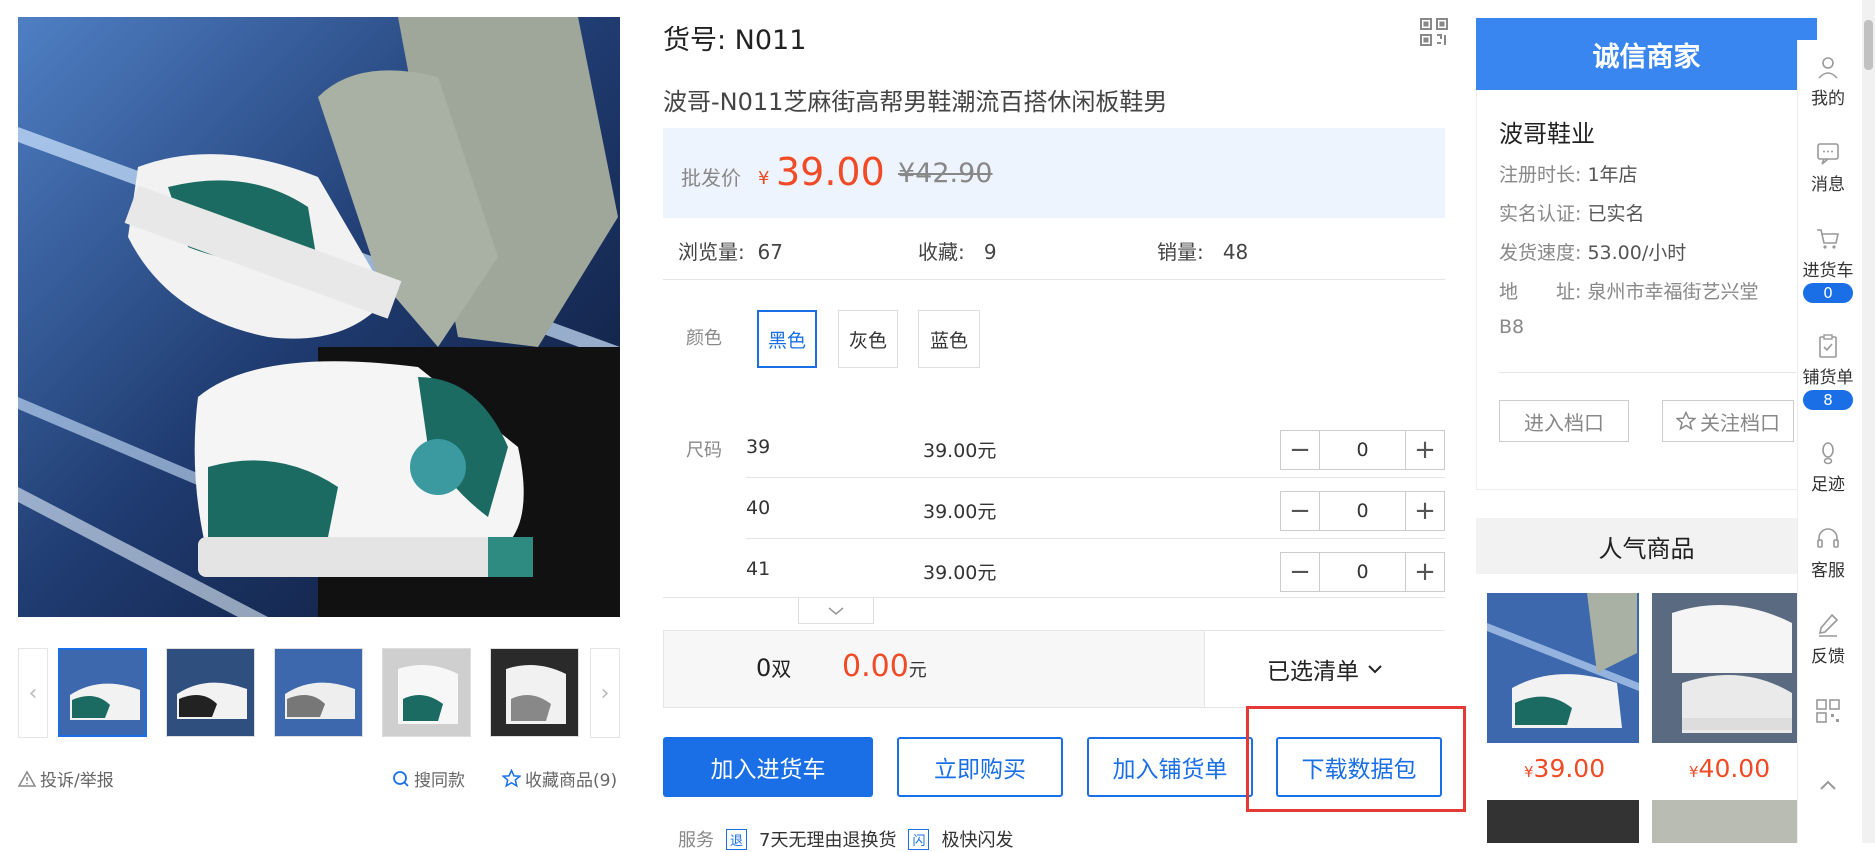  What do you see at coordinates (1673, 292) in the screenshot?
I see `info-value: 泉州市幸福街艺兴堂` at bounding box center [1673, 292].